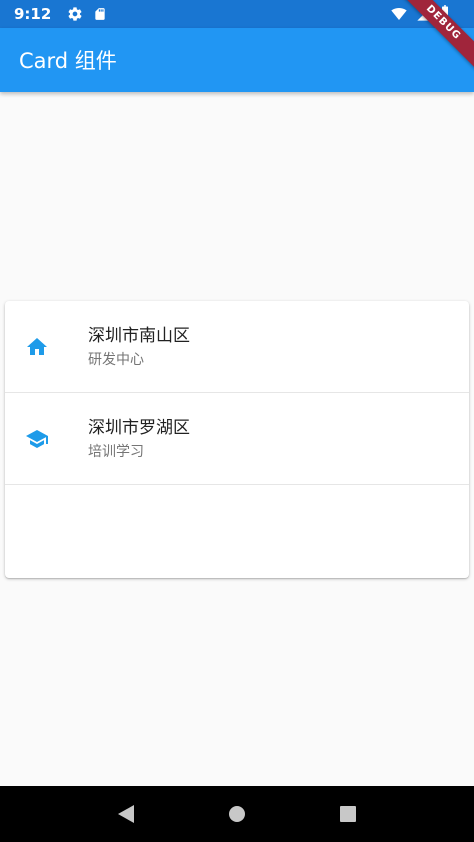 This screenshot has height=842, width=474. I want to click on list-item-luohu: 深圳市罗湖区 培训学习, so click(237, 438).